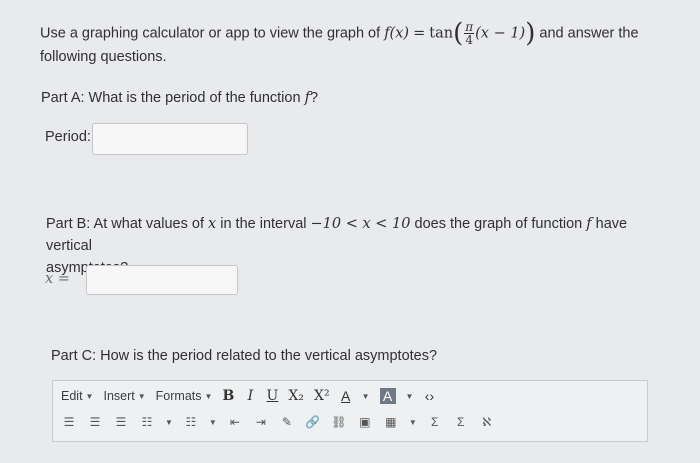 The height and width of the screenshot is (463, 700). Describe the element at coordinates (397, 33) in the screenshot. I see `function-name: f(x)` at that location.